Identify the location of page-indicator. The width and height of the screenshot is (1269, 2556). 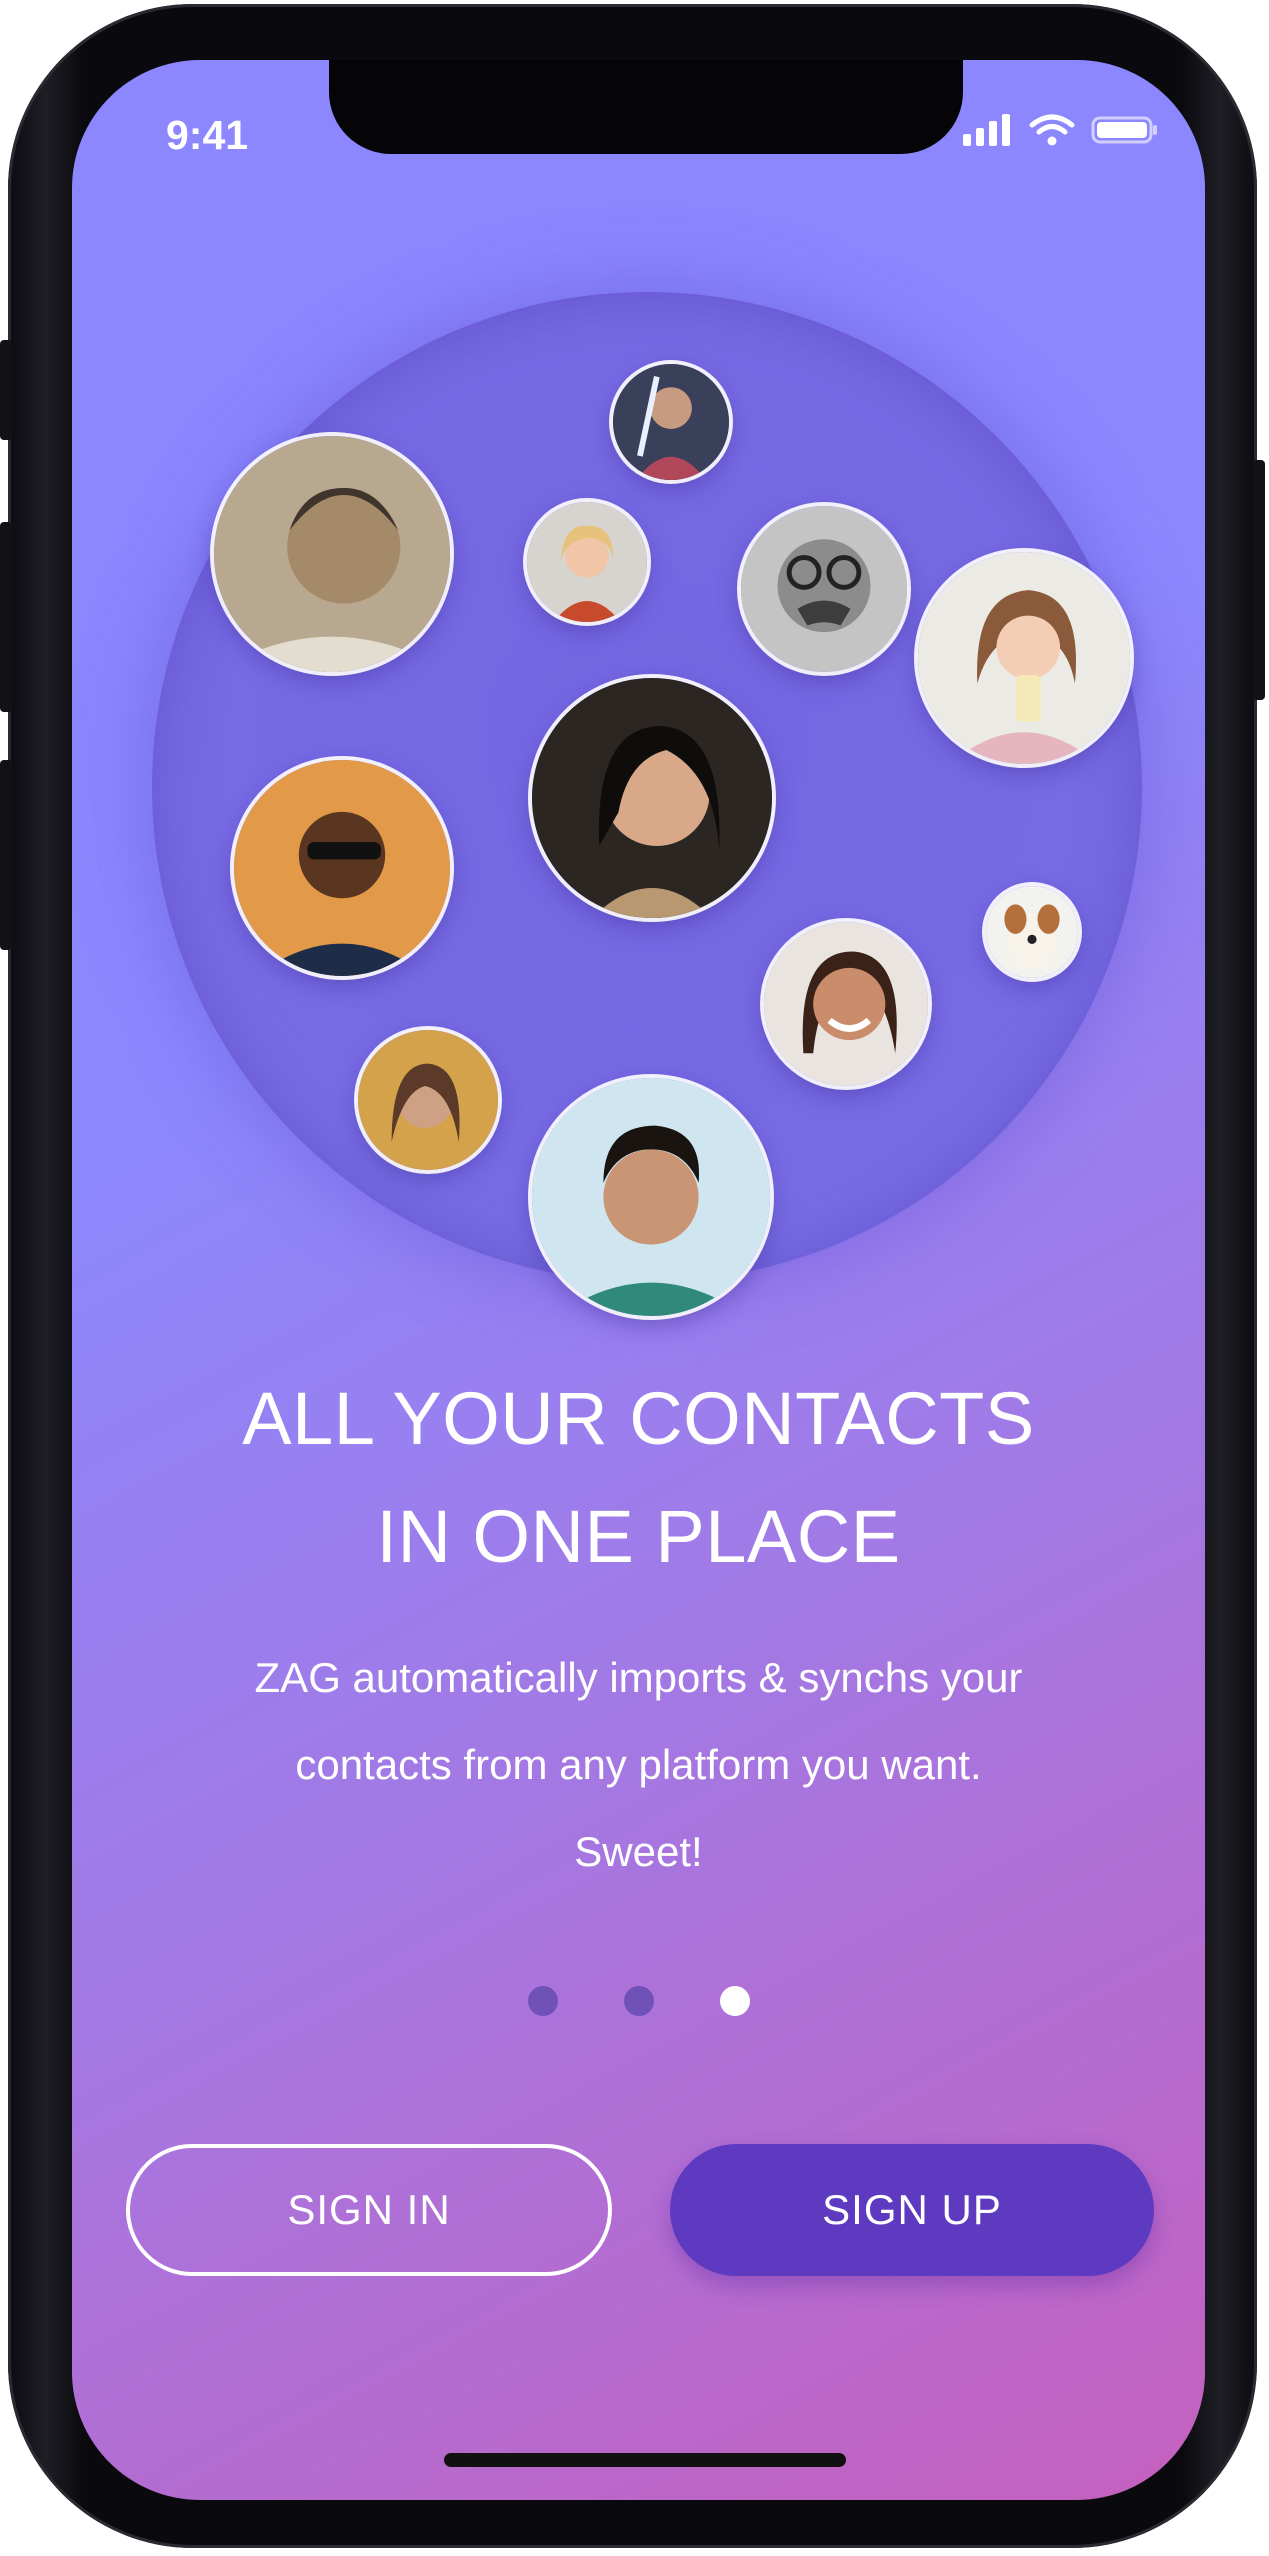
(638, 2001).